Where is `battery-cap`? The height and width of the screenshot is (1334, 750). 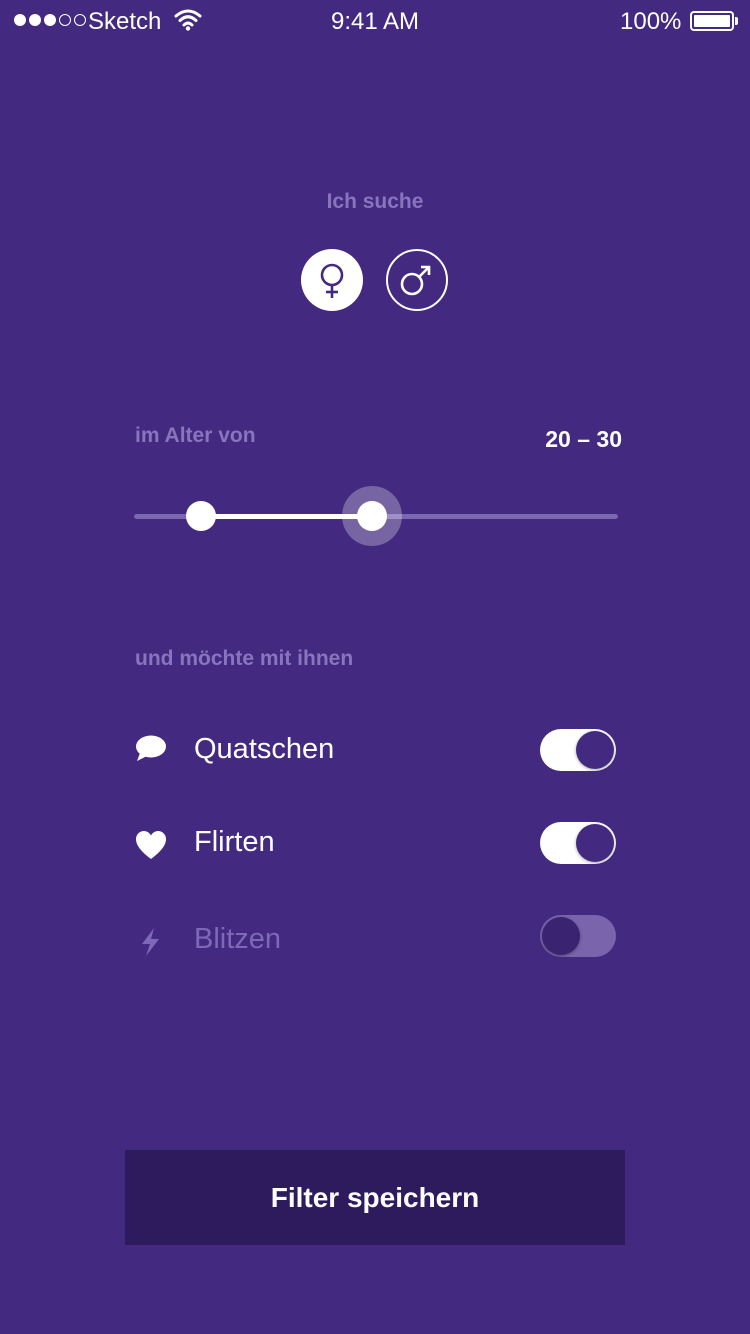
battery-cap is located at coordinates (736, 21).